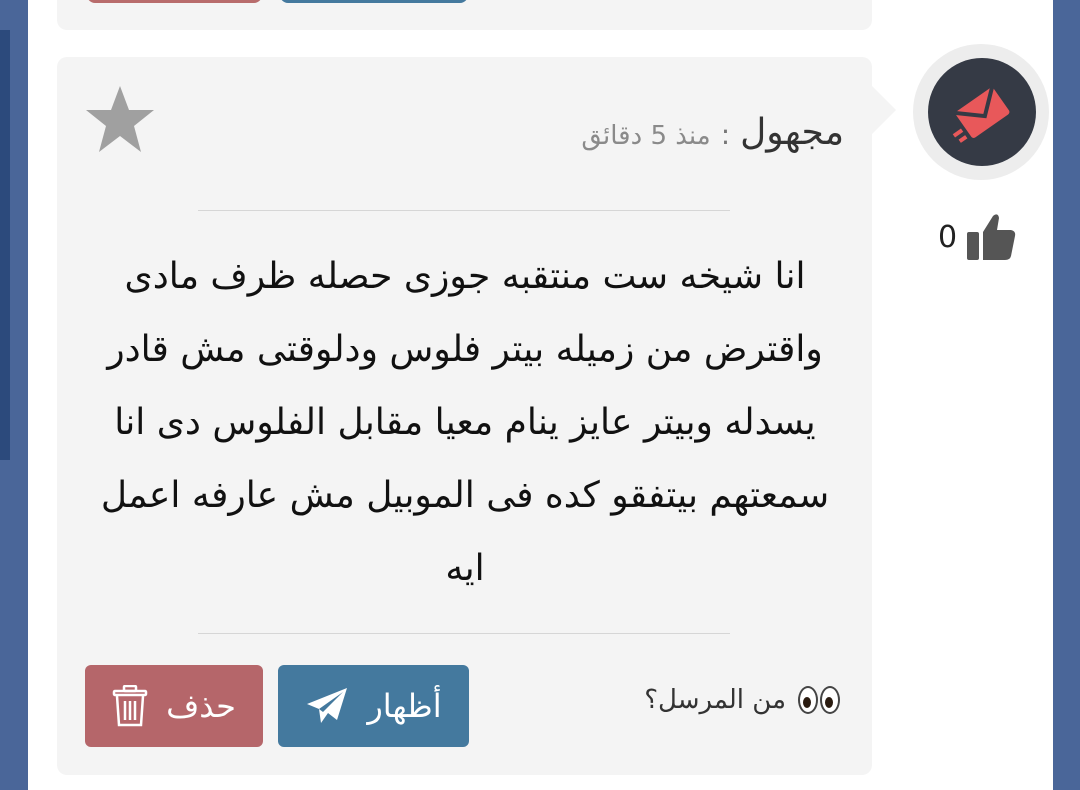 The image size is (1080, 790). Describe the element at coordinates (819, 700) in the screenshot. I see `eyes-icon` at that location.